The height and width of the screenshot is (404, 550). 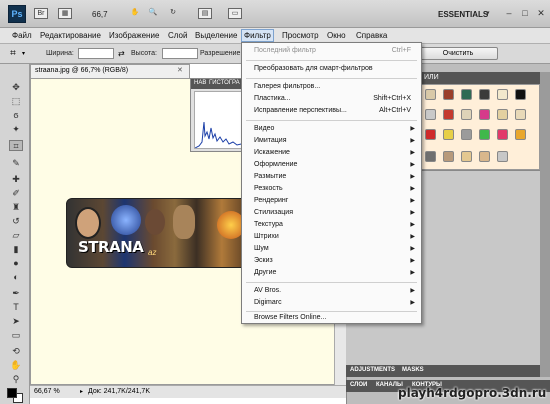 I want to click on lasso-tool-icon: ϭ, so click(x=16, y=115).